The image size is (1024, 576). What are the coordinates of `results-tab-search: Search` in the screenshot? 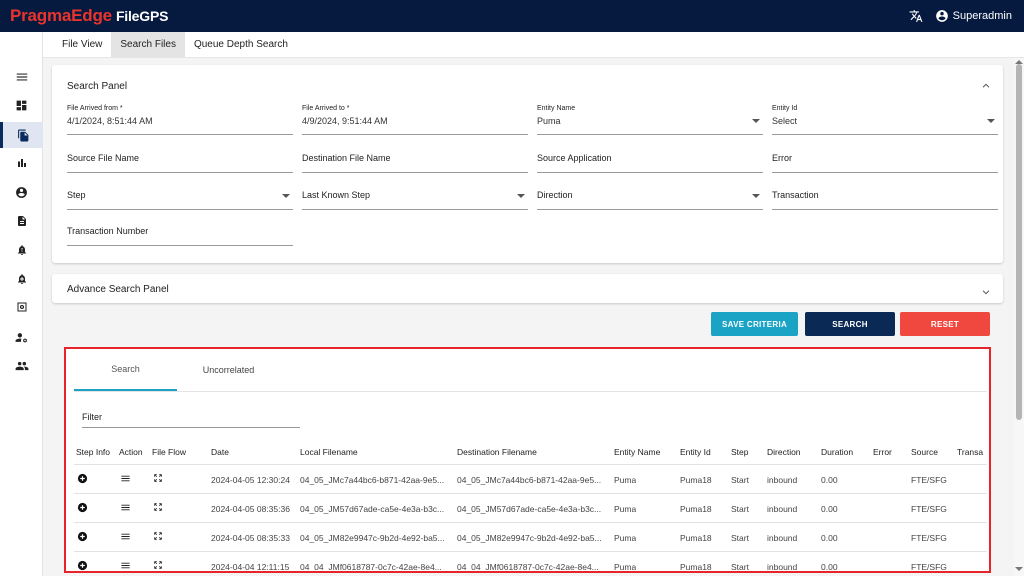 It's located at (125, 370).